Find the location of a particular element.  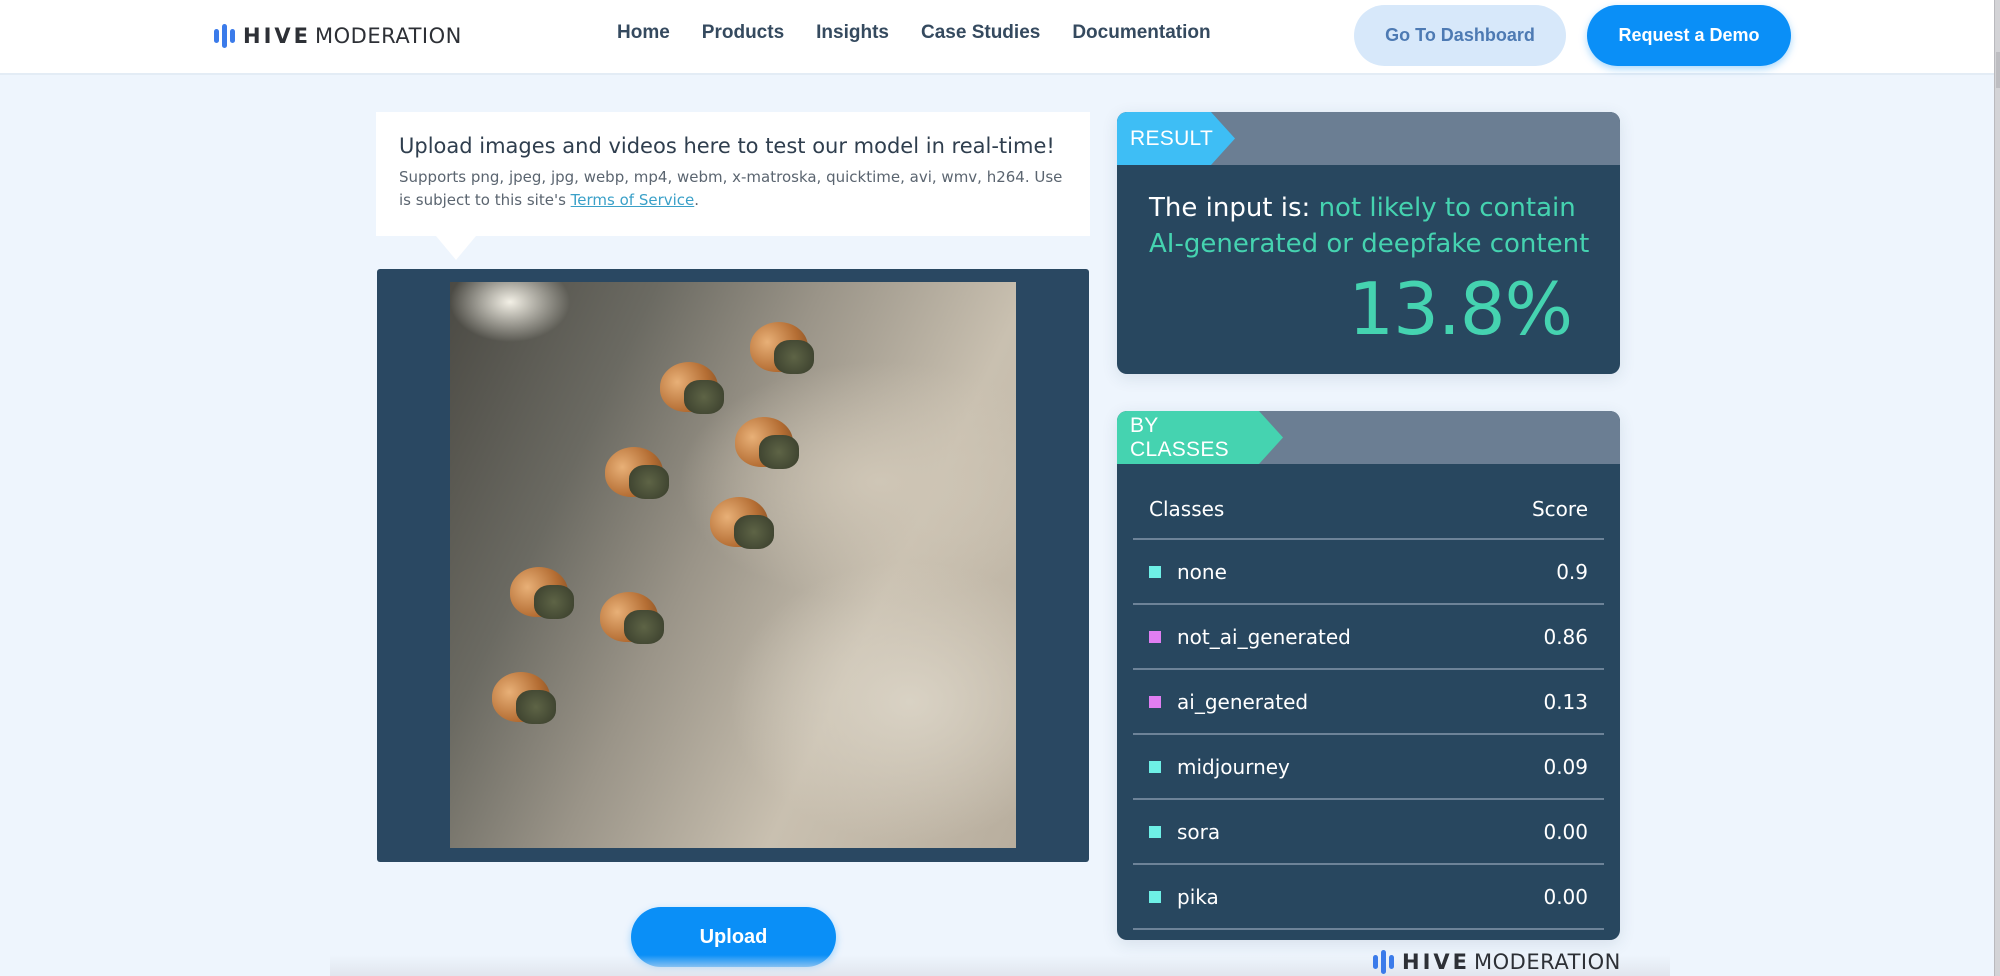

result-percentage: 13.8% is located at coordinates (1460, 309).